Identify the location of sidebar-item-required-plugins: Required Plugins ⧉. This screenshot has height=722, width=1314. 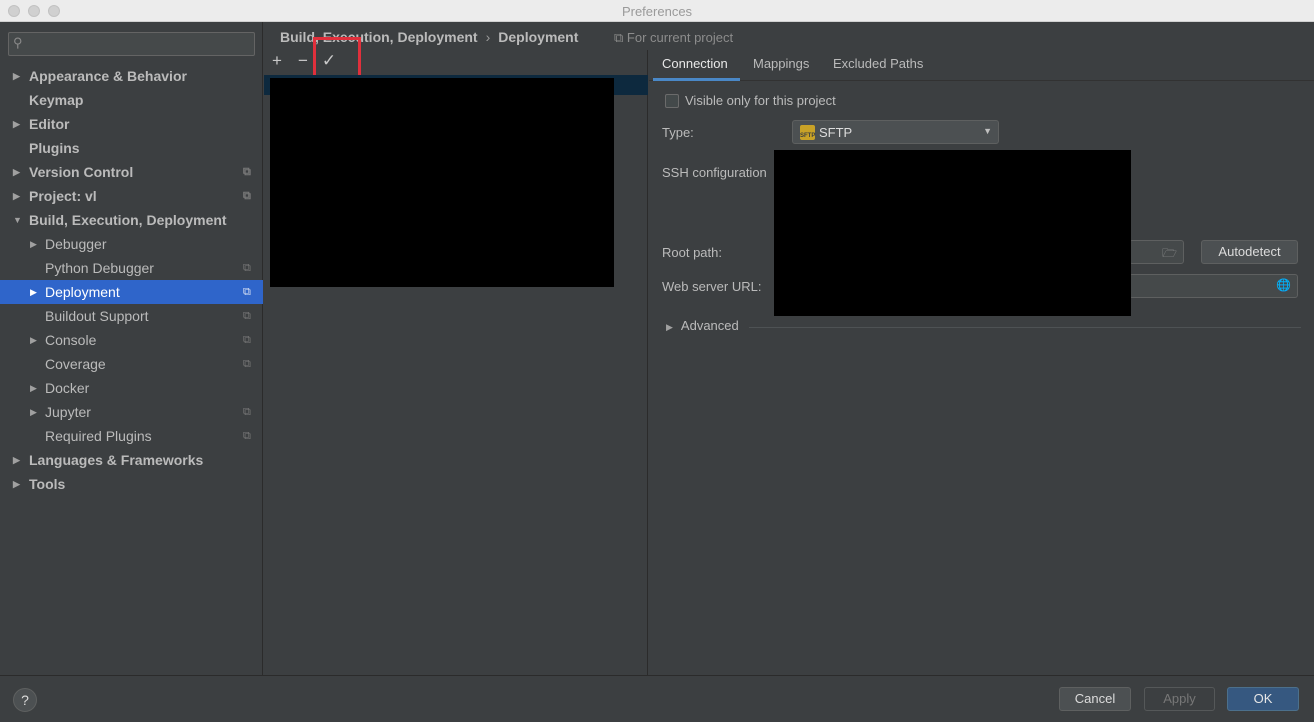
(131, 436).